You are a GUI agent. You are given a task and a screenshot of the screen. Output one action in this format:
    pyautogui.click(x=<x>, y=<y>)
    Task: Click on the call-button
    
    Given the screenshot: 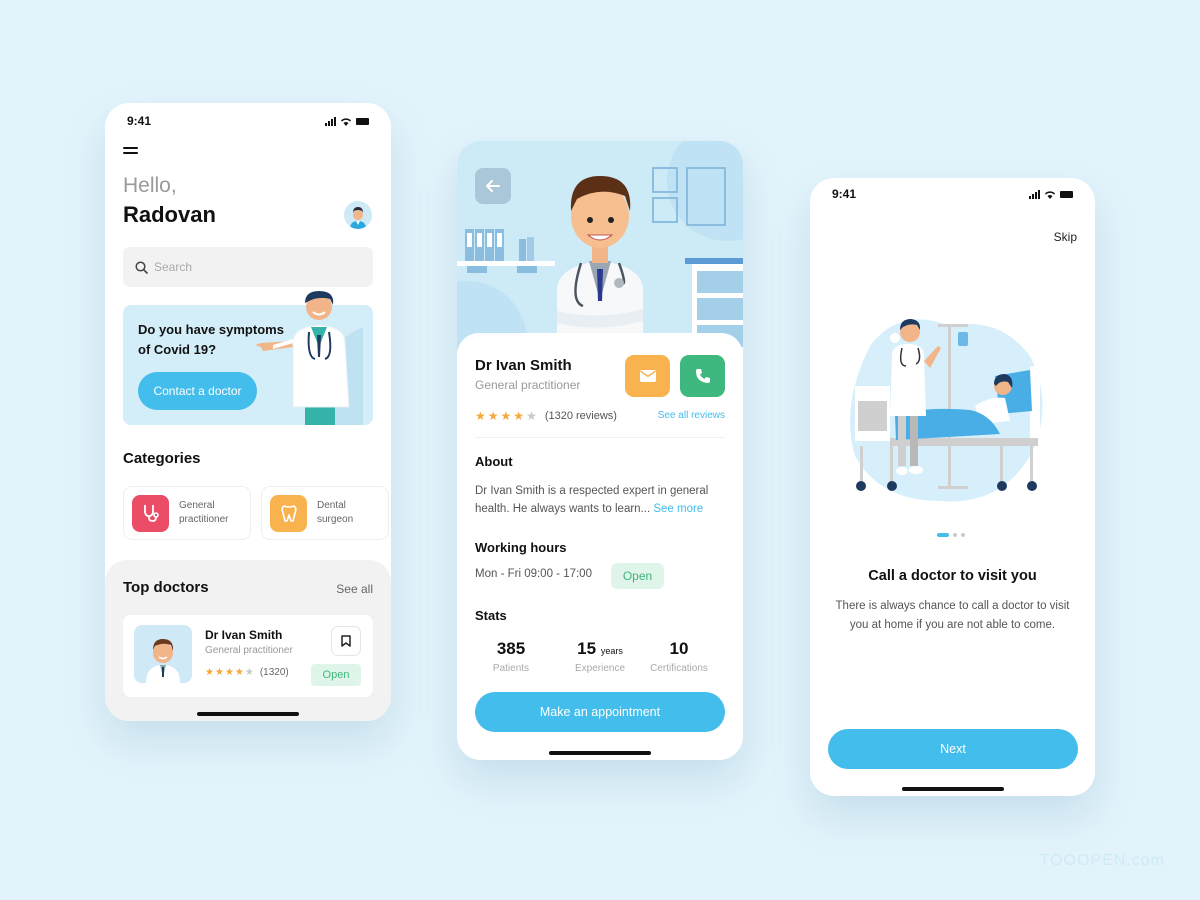 What is the action you would take?
    pyautogui.click(x=702, y=376)
    